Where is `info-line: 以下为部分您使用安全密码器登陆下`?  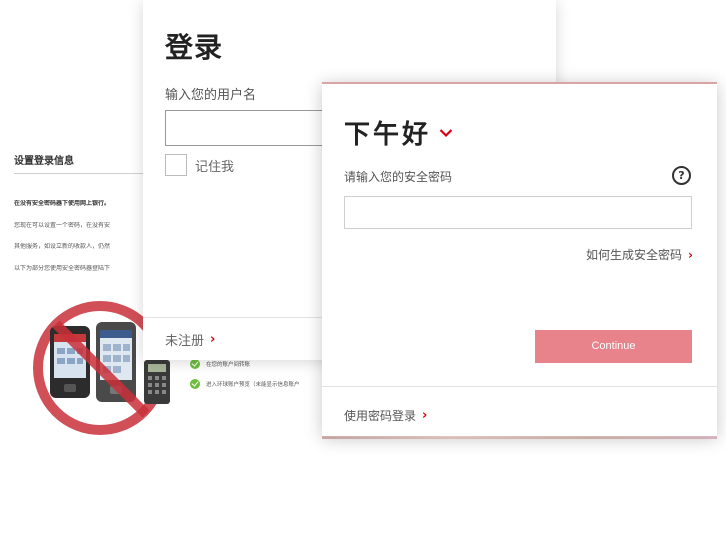
info-line: 以下为部分您使用安全密码器登陆下 is located at coordinates (62, 268).